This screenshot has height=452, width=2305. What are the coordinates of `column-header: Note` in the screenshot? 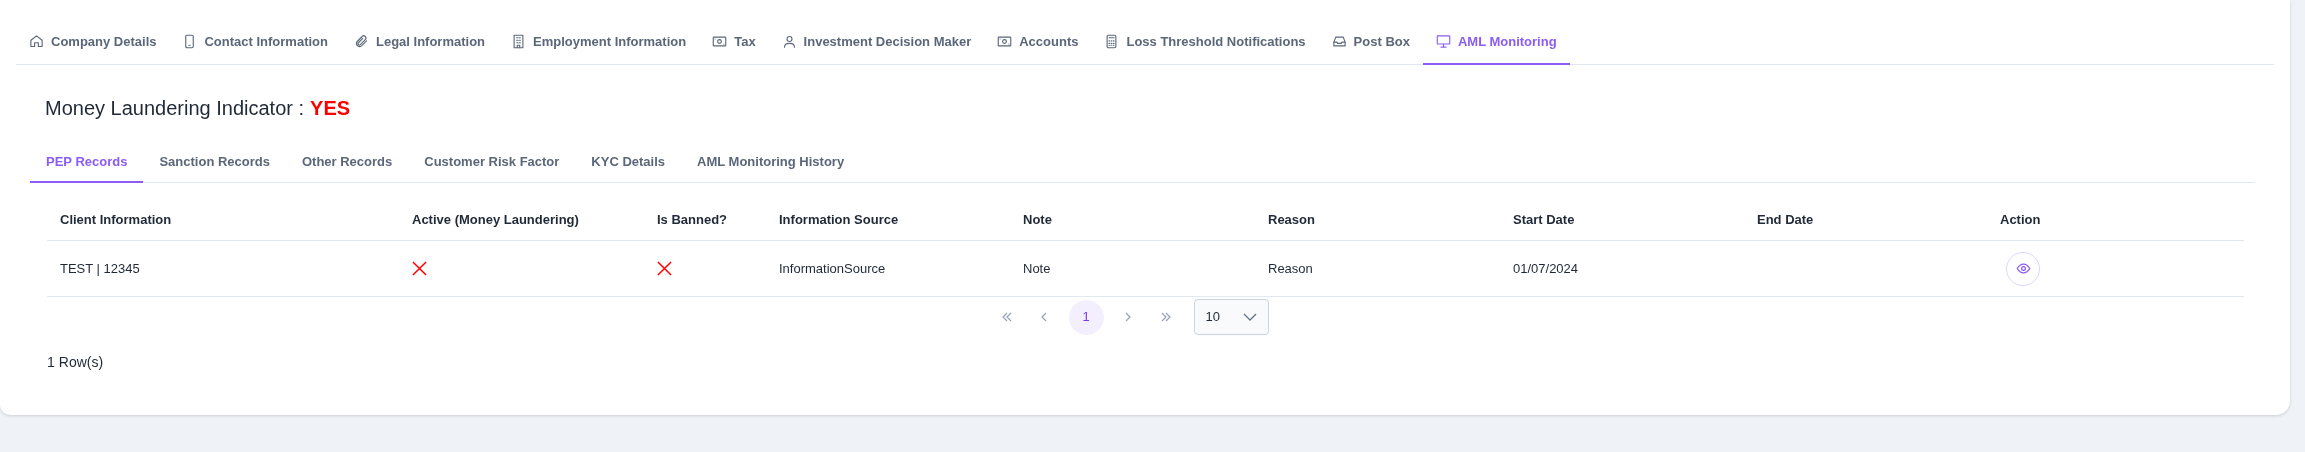 It's located at (1038, 219).